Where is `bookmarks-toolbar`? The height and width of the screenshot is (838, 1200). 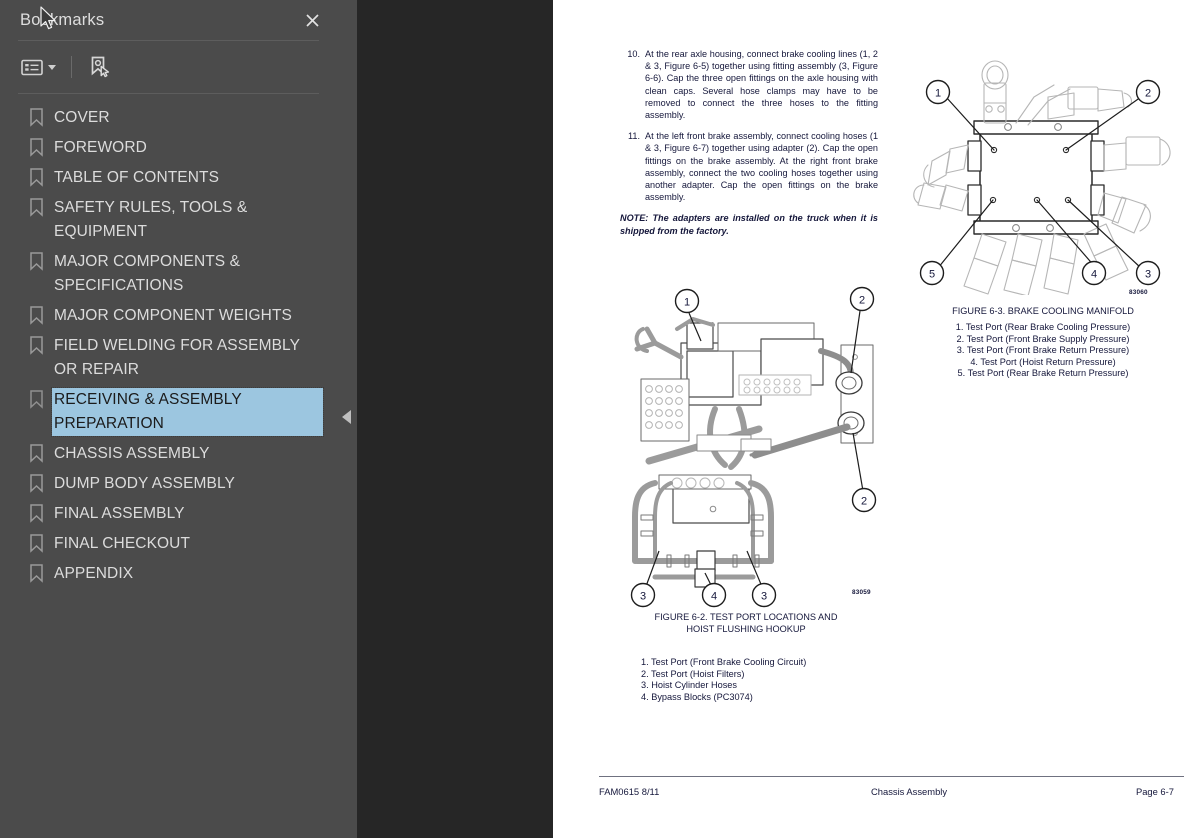
bookmarks-toolbar is located at coordinates (168, 67).